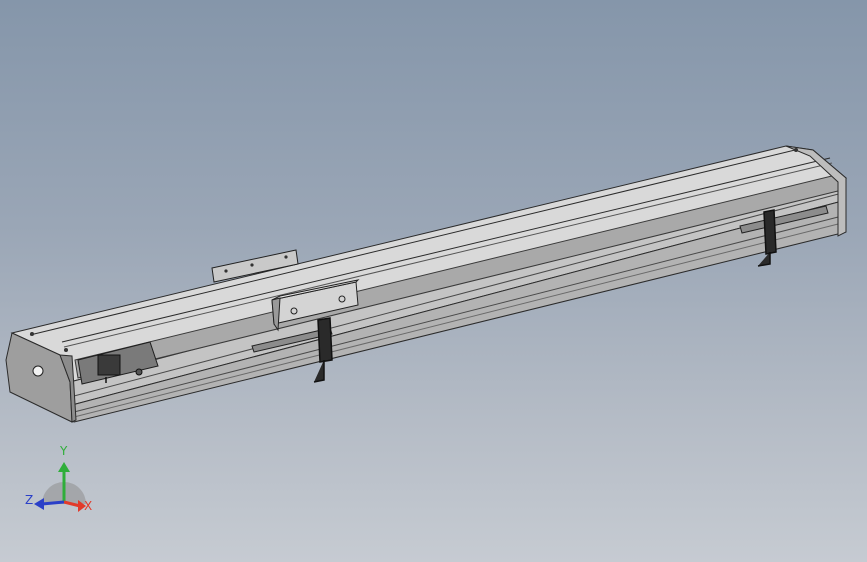  I want to click on drive-bolt-icon, so click(139, 372).